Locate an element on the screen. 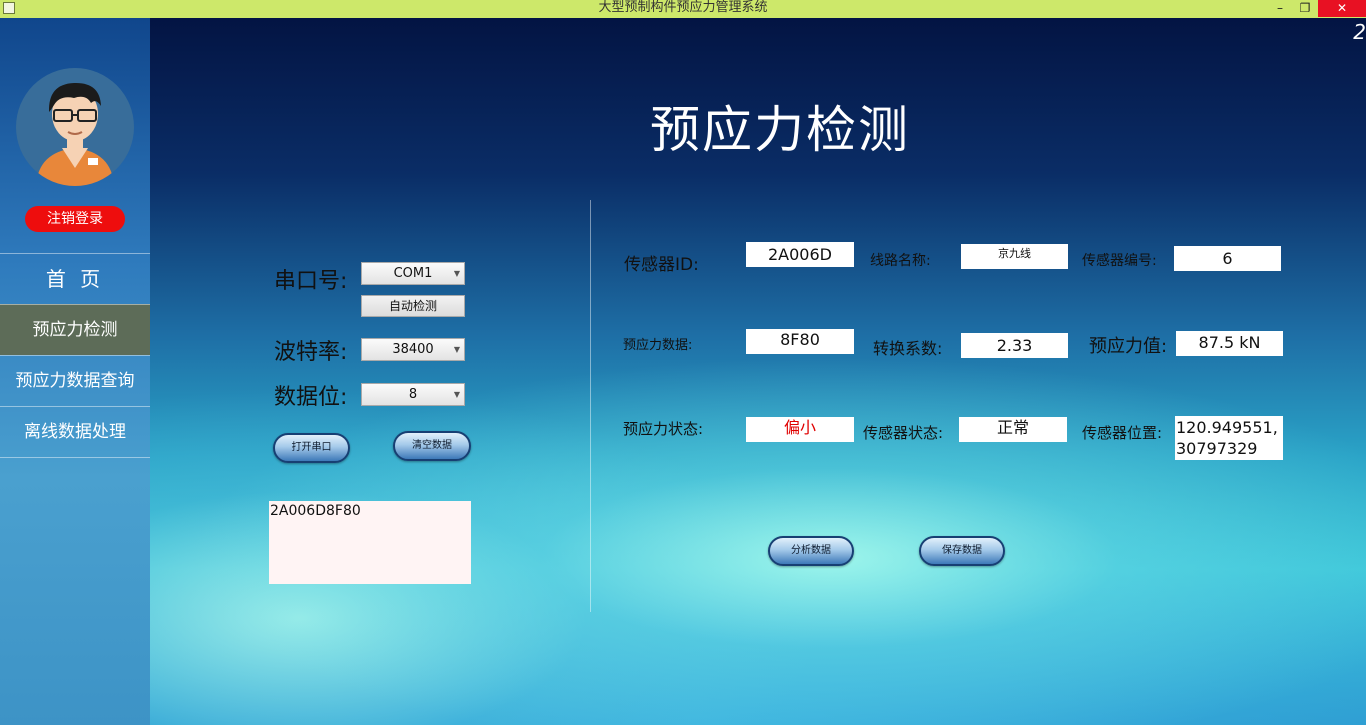  conversion-label: 转换系数: is located at coordinates (908, 348).